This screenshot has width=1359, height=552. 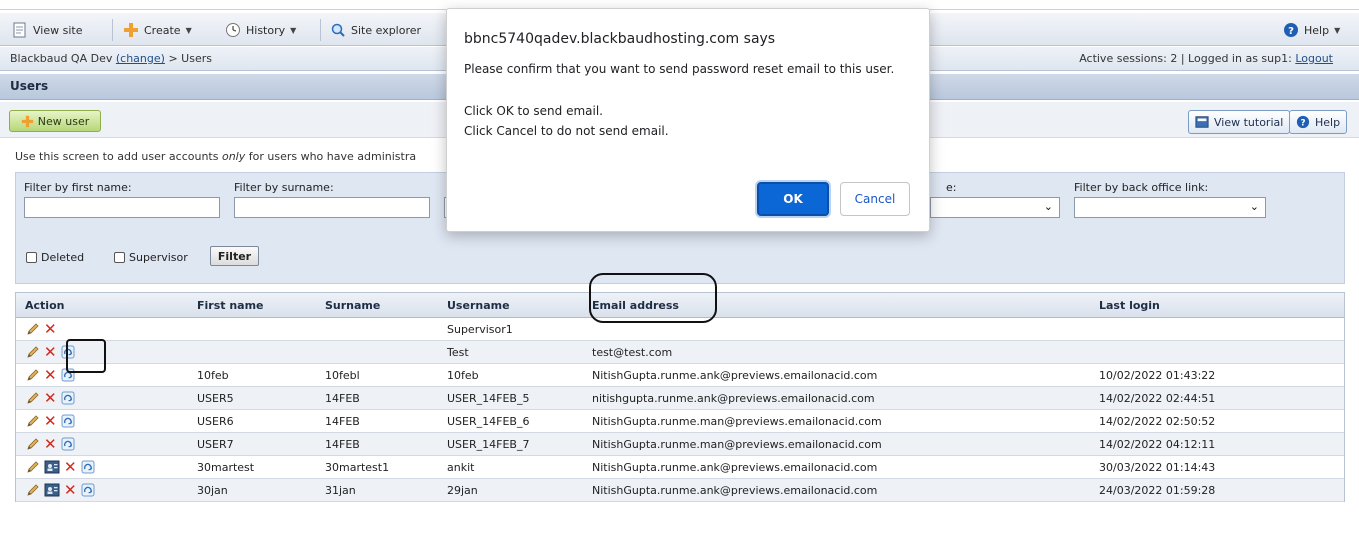 I want to click on first-name-cell: USER5, so click(x=215, y=398).